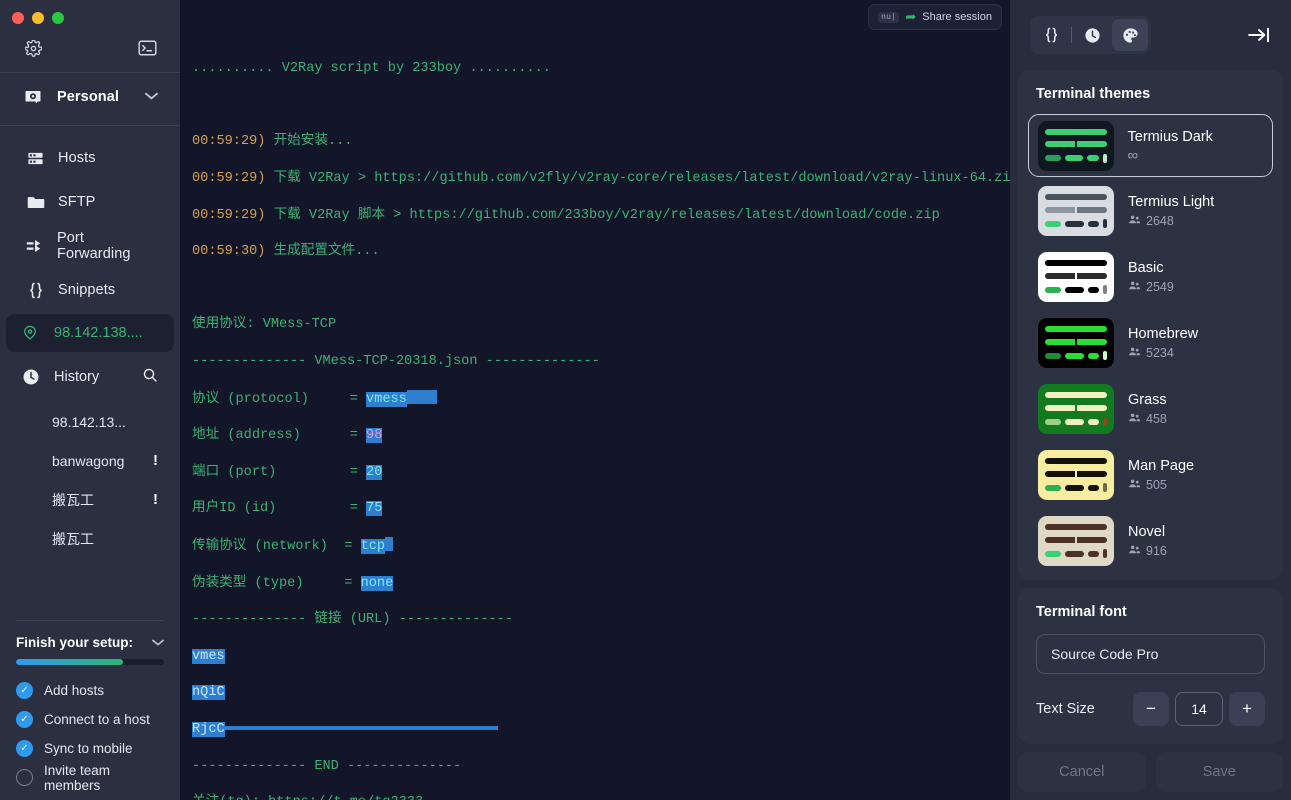  I want to click on history-item-label: banwagong, so click(88, 460).